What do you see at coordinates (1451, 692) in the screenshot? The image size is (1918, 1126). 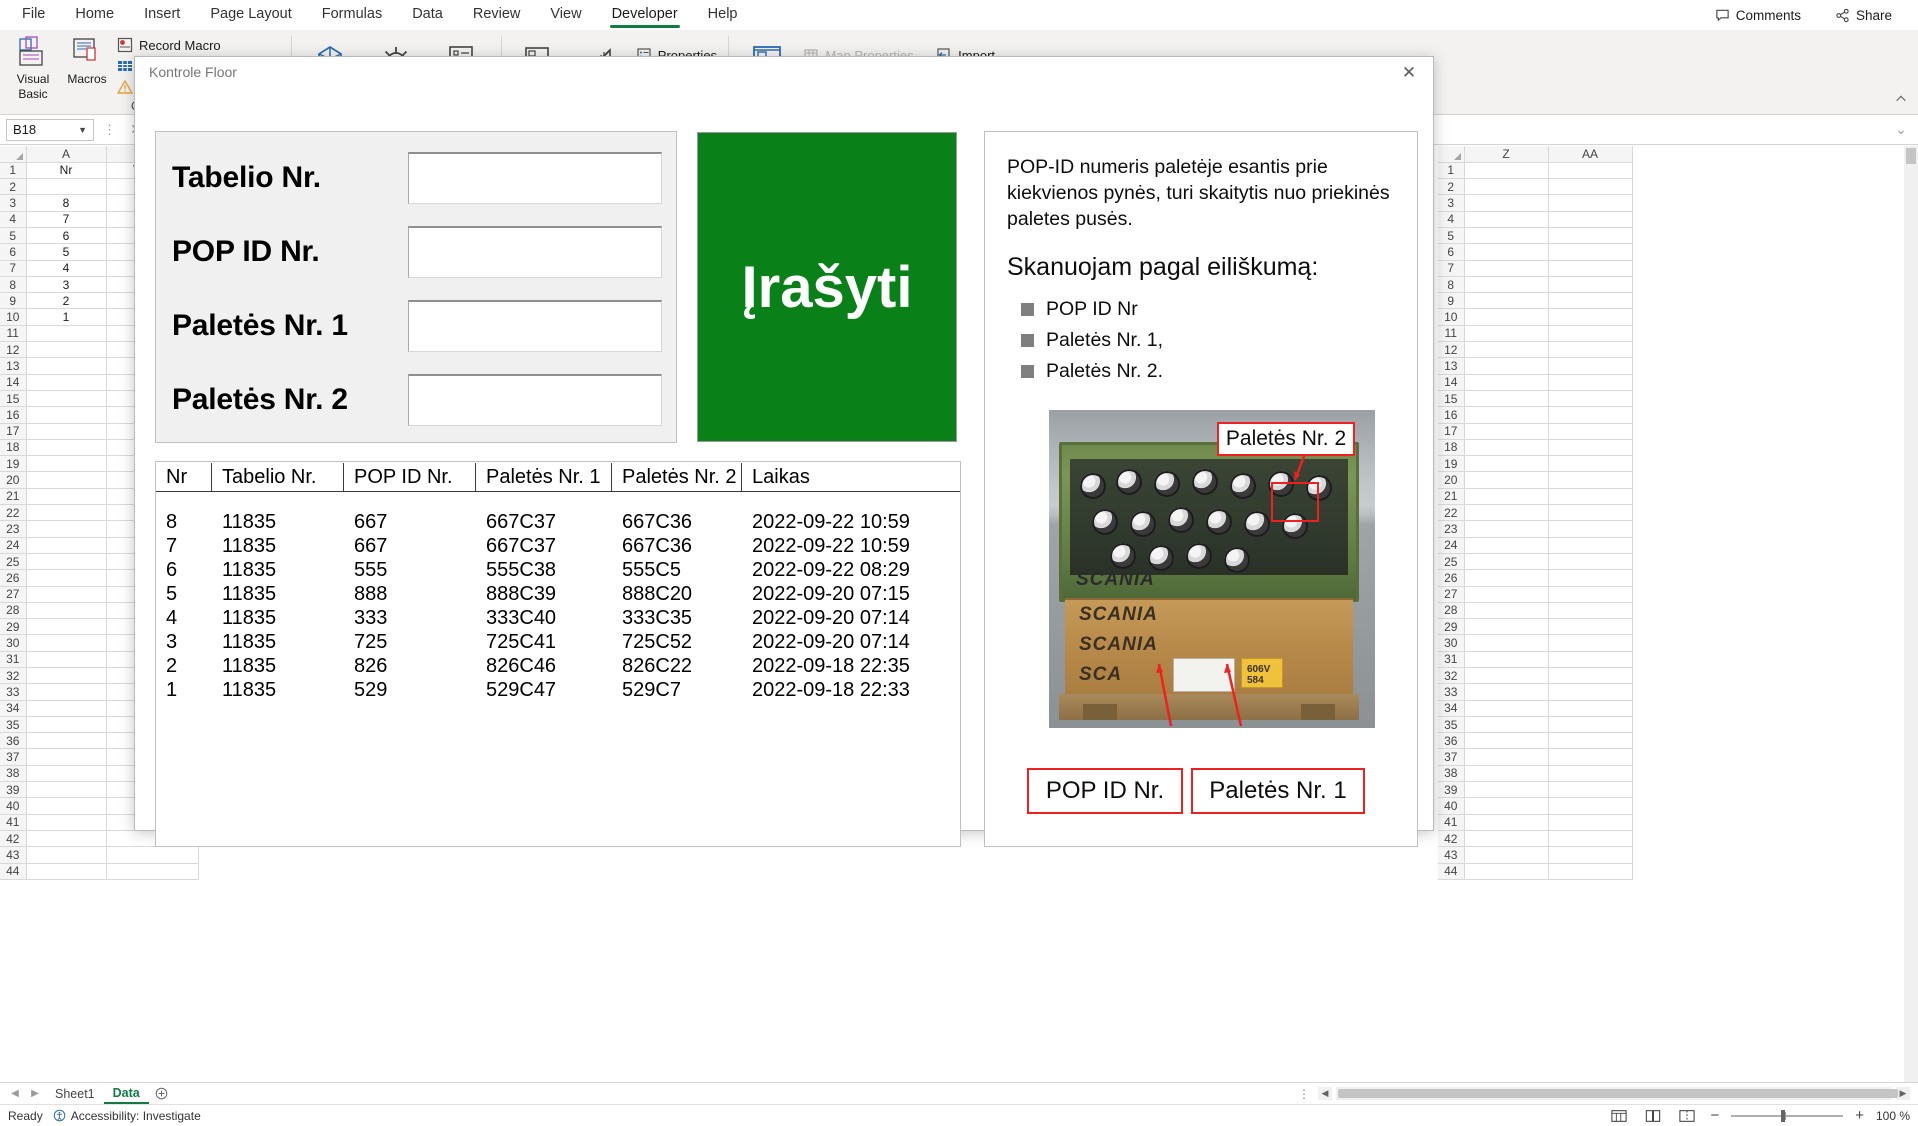 I see `row-header-33: 33` at bounding box center [1451, 692].